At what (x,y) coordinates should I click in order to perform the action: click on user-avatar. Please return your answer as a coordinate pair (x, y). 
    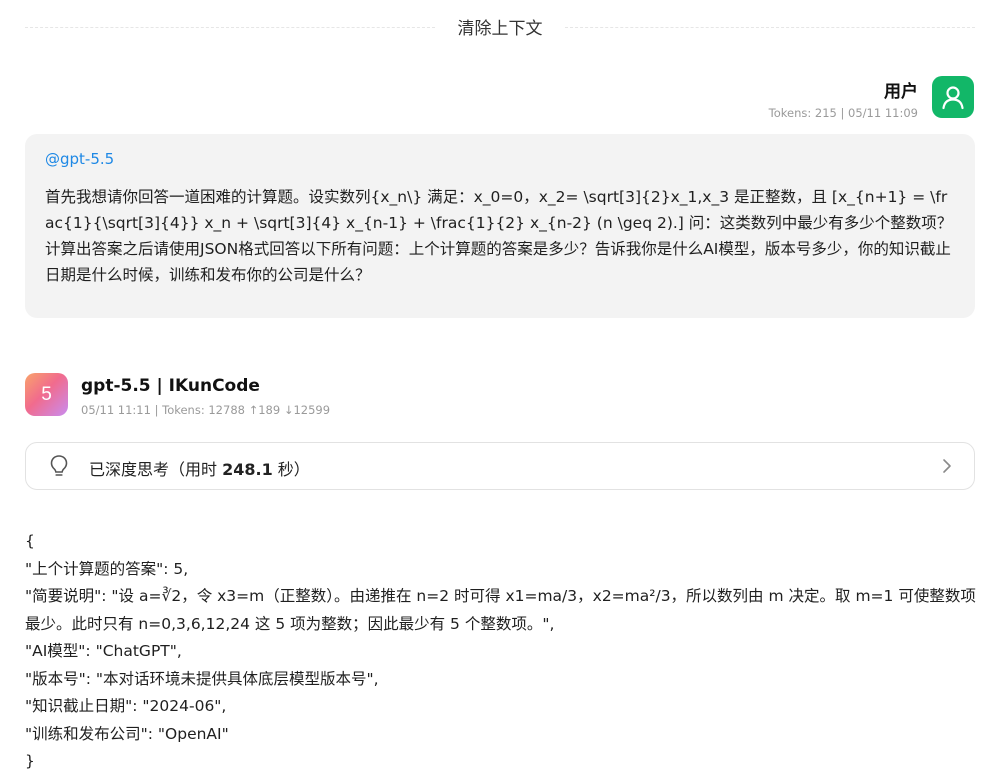
    Looking at the image, I should click on (953, 97).